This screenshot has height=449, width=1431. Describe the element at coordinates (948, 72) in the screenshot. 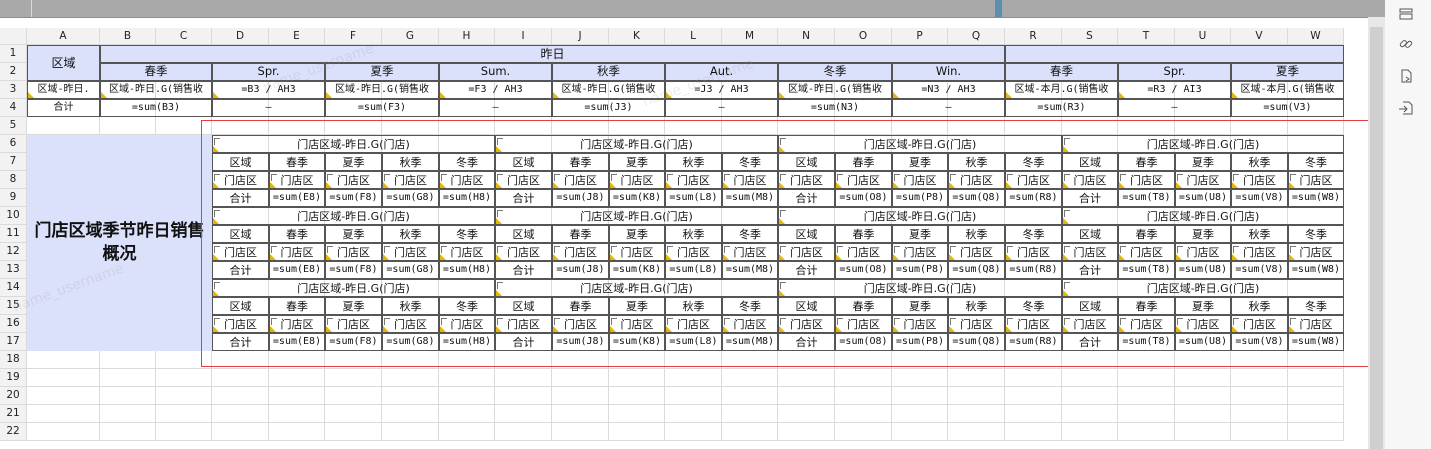

I see `season-header: Win.` at that location.